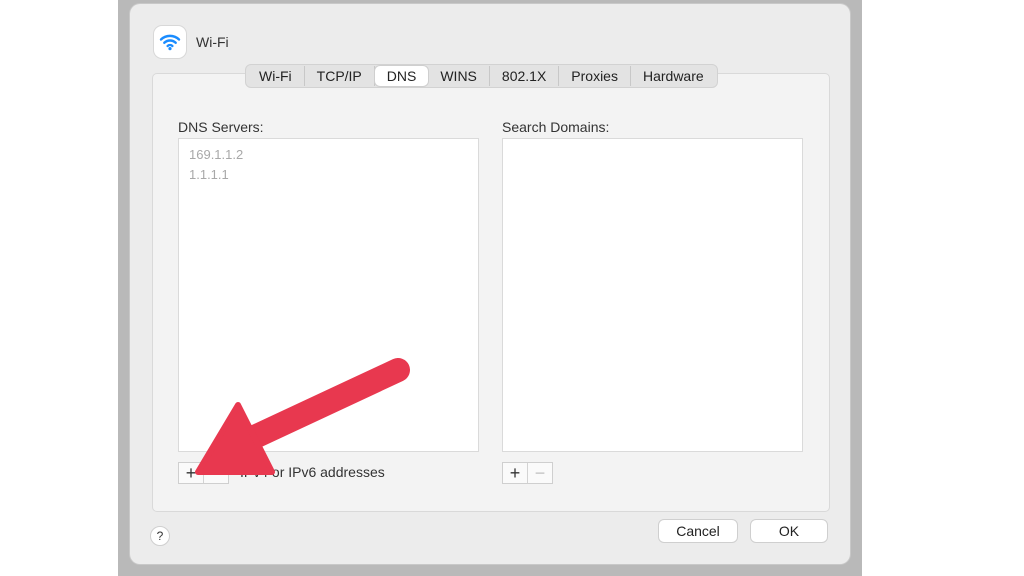  What do you see at coordinates (515, 473) in the screenshot?
I see `add-search-domain-button: +` at bounding box center [515, 473].